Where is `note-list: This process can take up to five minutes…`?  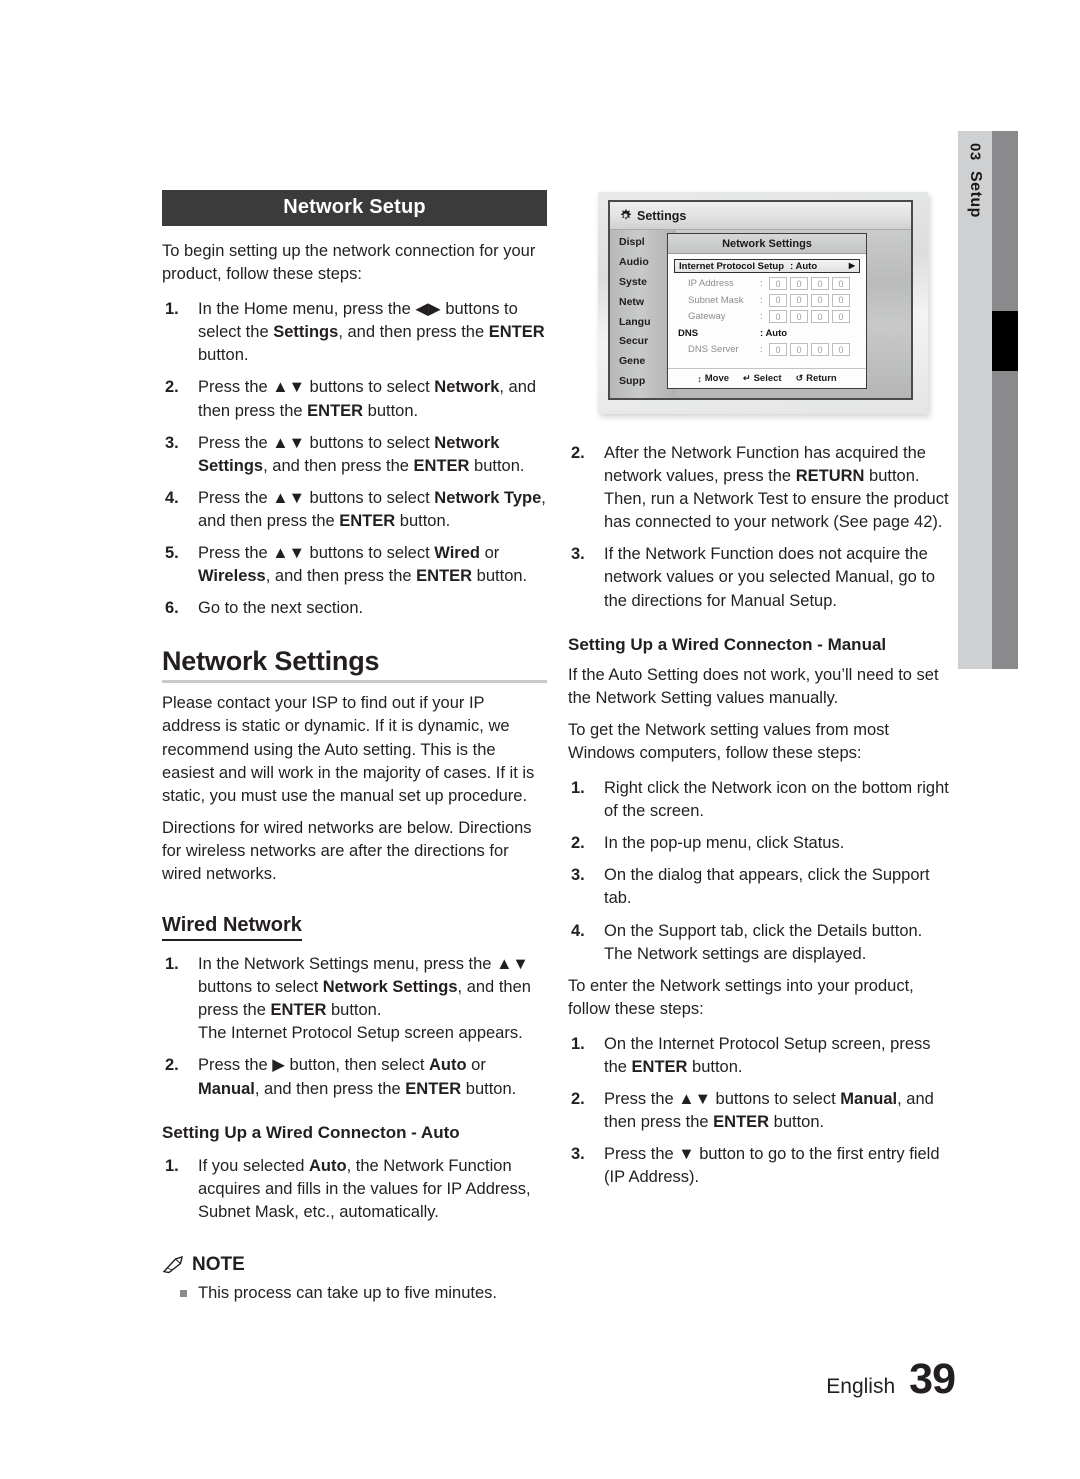
note-list: This process can take up to five minutes… is located at coordinates (354, 1293).